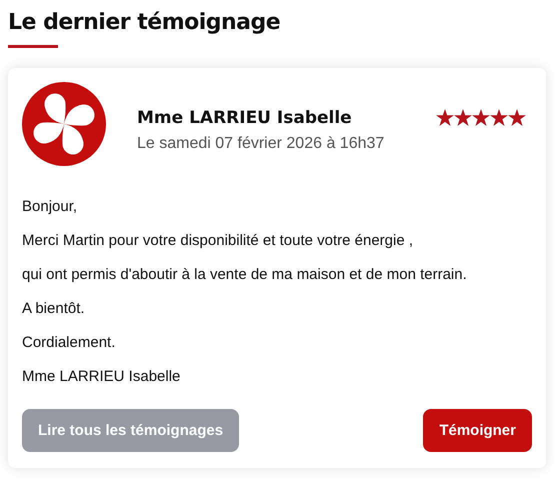  I want to click on message-line: A bientôt., so click(53, 309).